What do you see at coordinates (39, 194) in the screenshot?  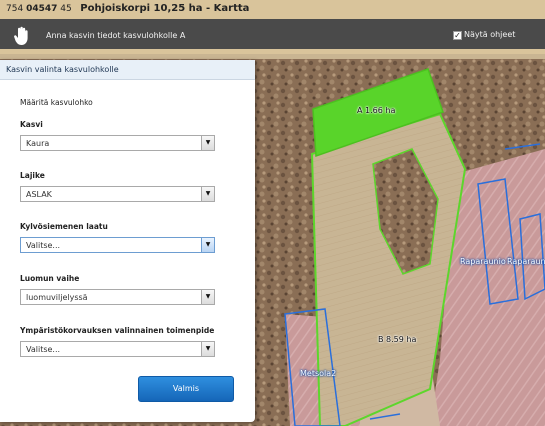 I see `variety-select-value: ASLAK` at bounding box center [39, 194].